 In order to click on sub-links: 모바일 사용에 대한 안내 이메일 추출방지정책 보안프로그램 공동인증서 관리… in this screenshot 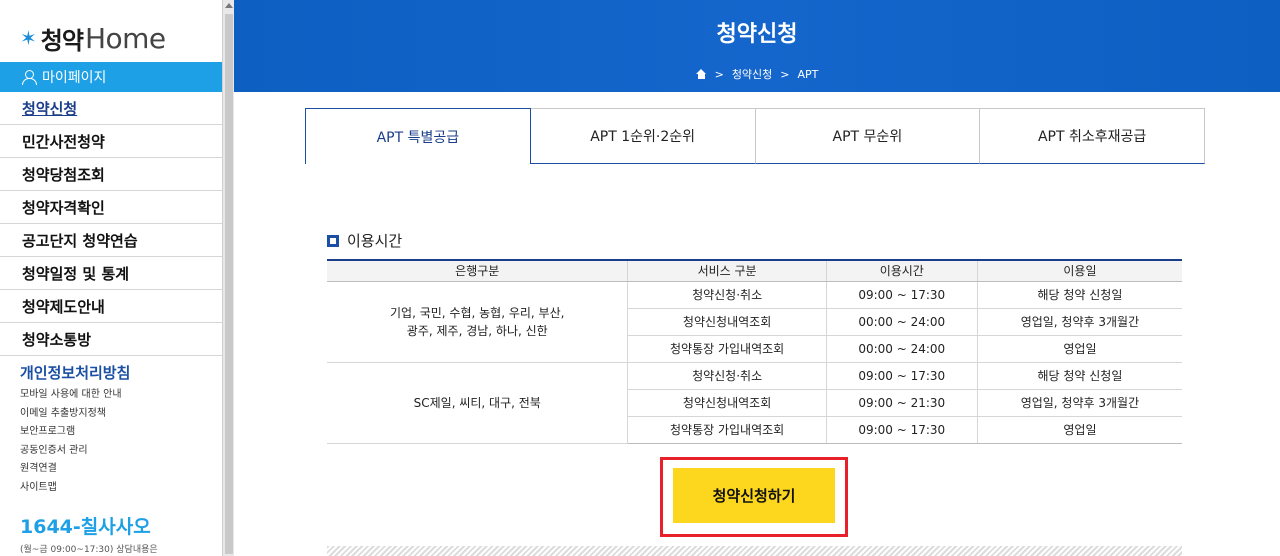, I will do `click(71, 441)`.